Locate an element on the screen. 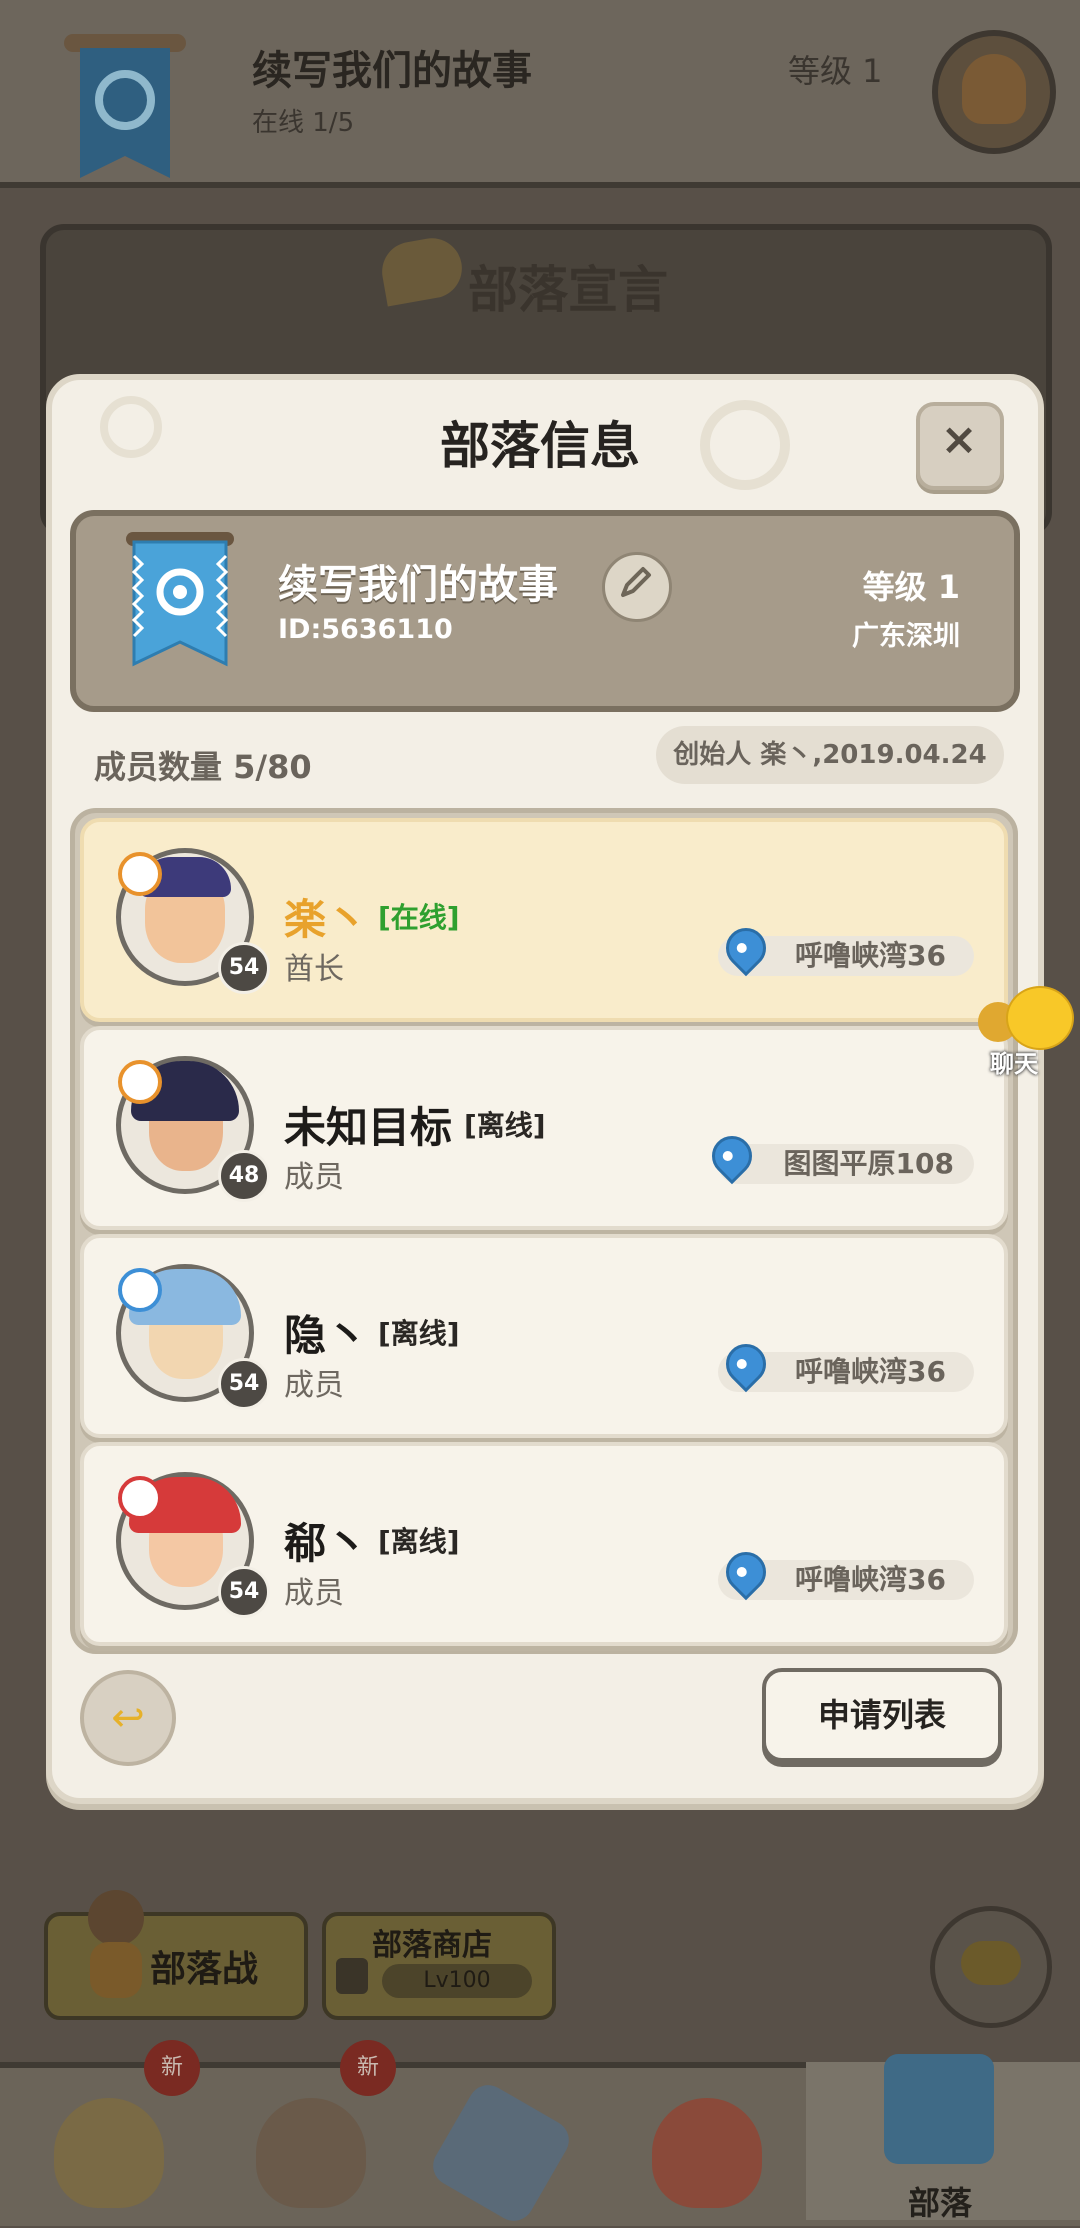  tribe-level: 等级 1 is located at coordinates (835, 71).